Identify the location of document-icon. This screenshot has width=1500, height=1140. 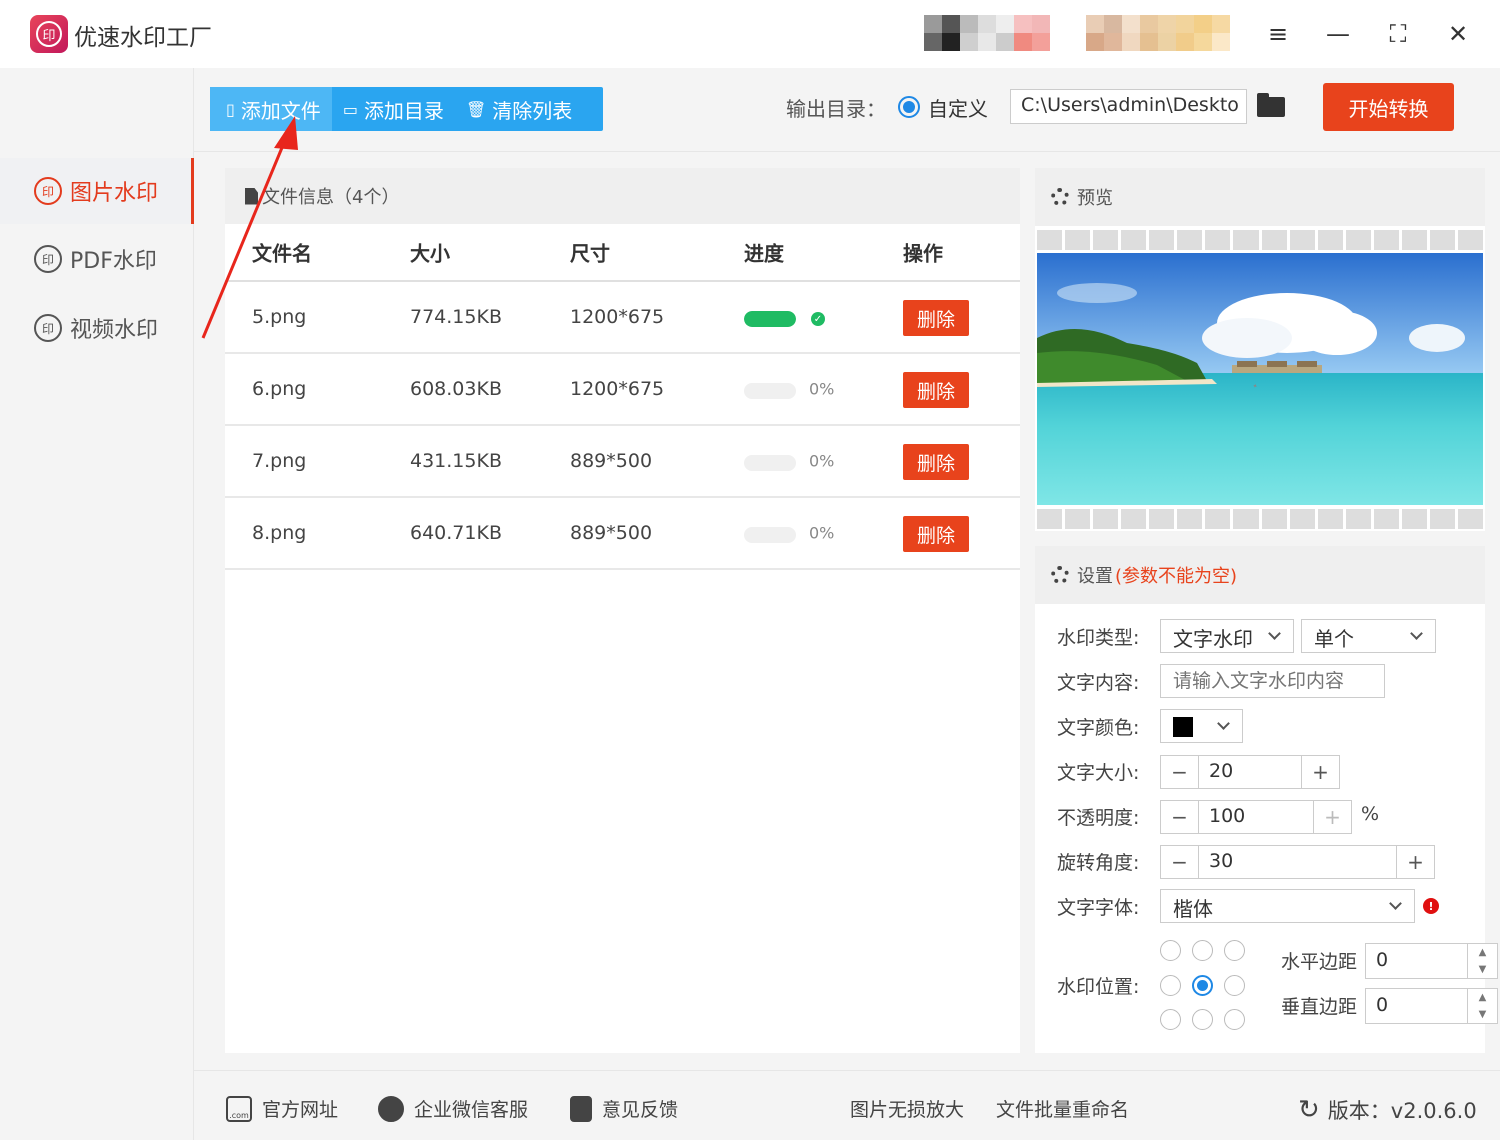
(251, 196).